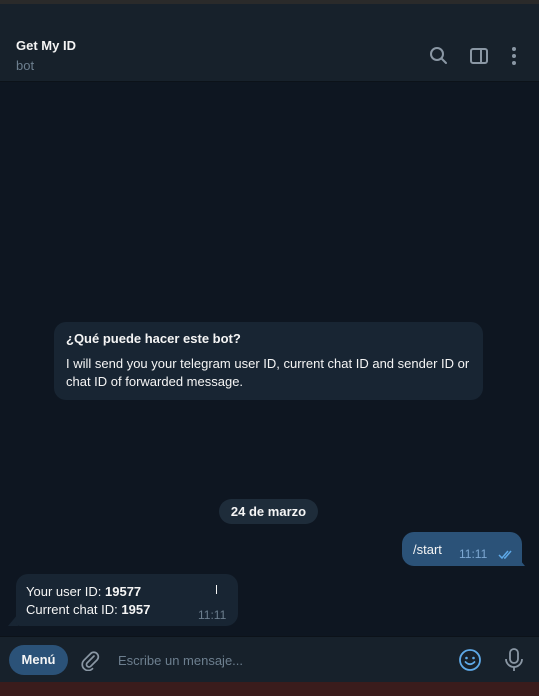 The image size is (539, 696). What do you see at coordinates (470, 662) in the screenshot?
I see `emoji-icon` at bounding box center [470, 662].